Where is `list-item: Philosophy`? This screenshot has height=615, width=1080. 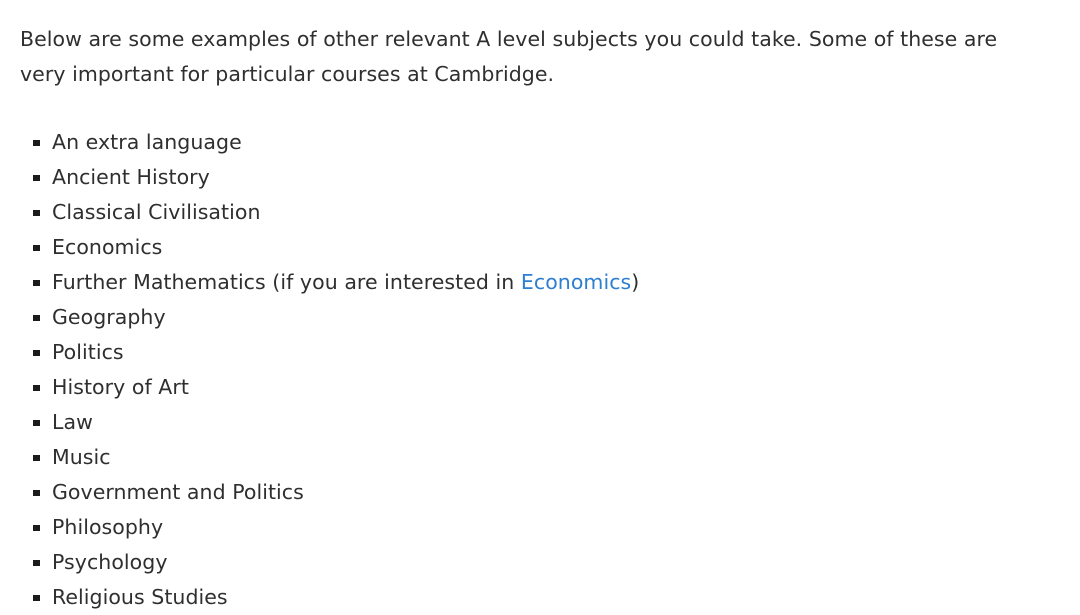 list-item: Philosophy is located at coordinates (540, 527).